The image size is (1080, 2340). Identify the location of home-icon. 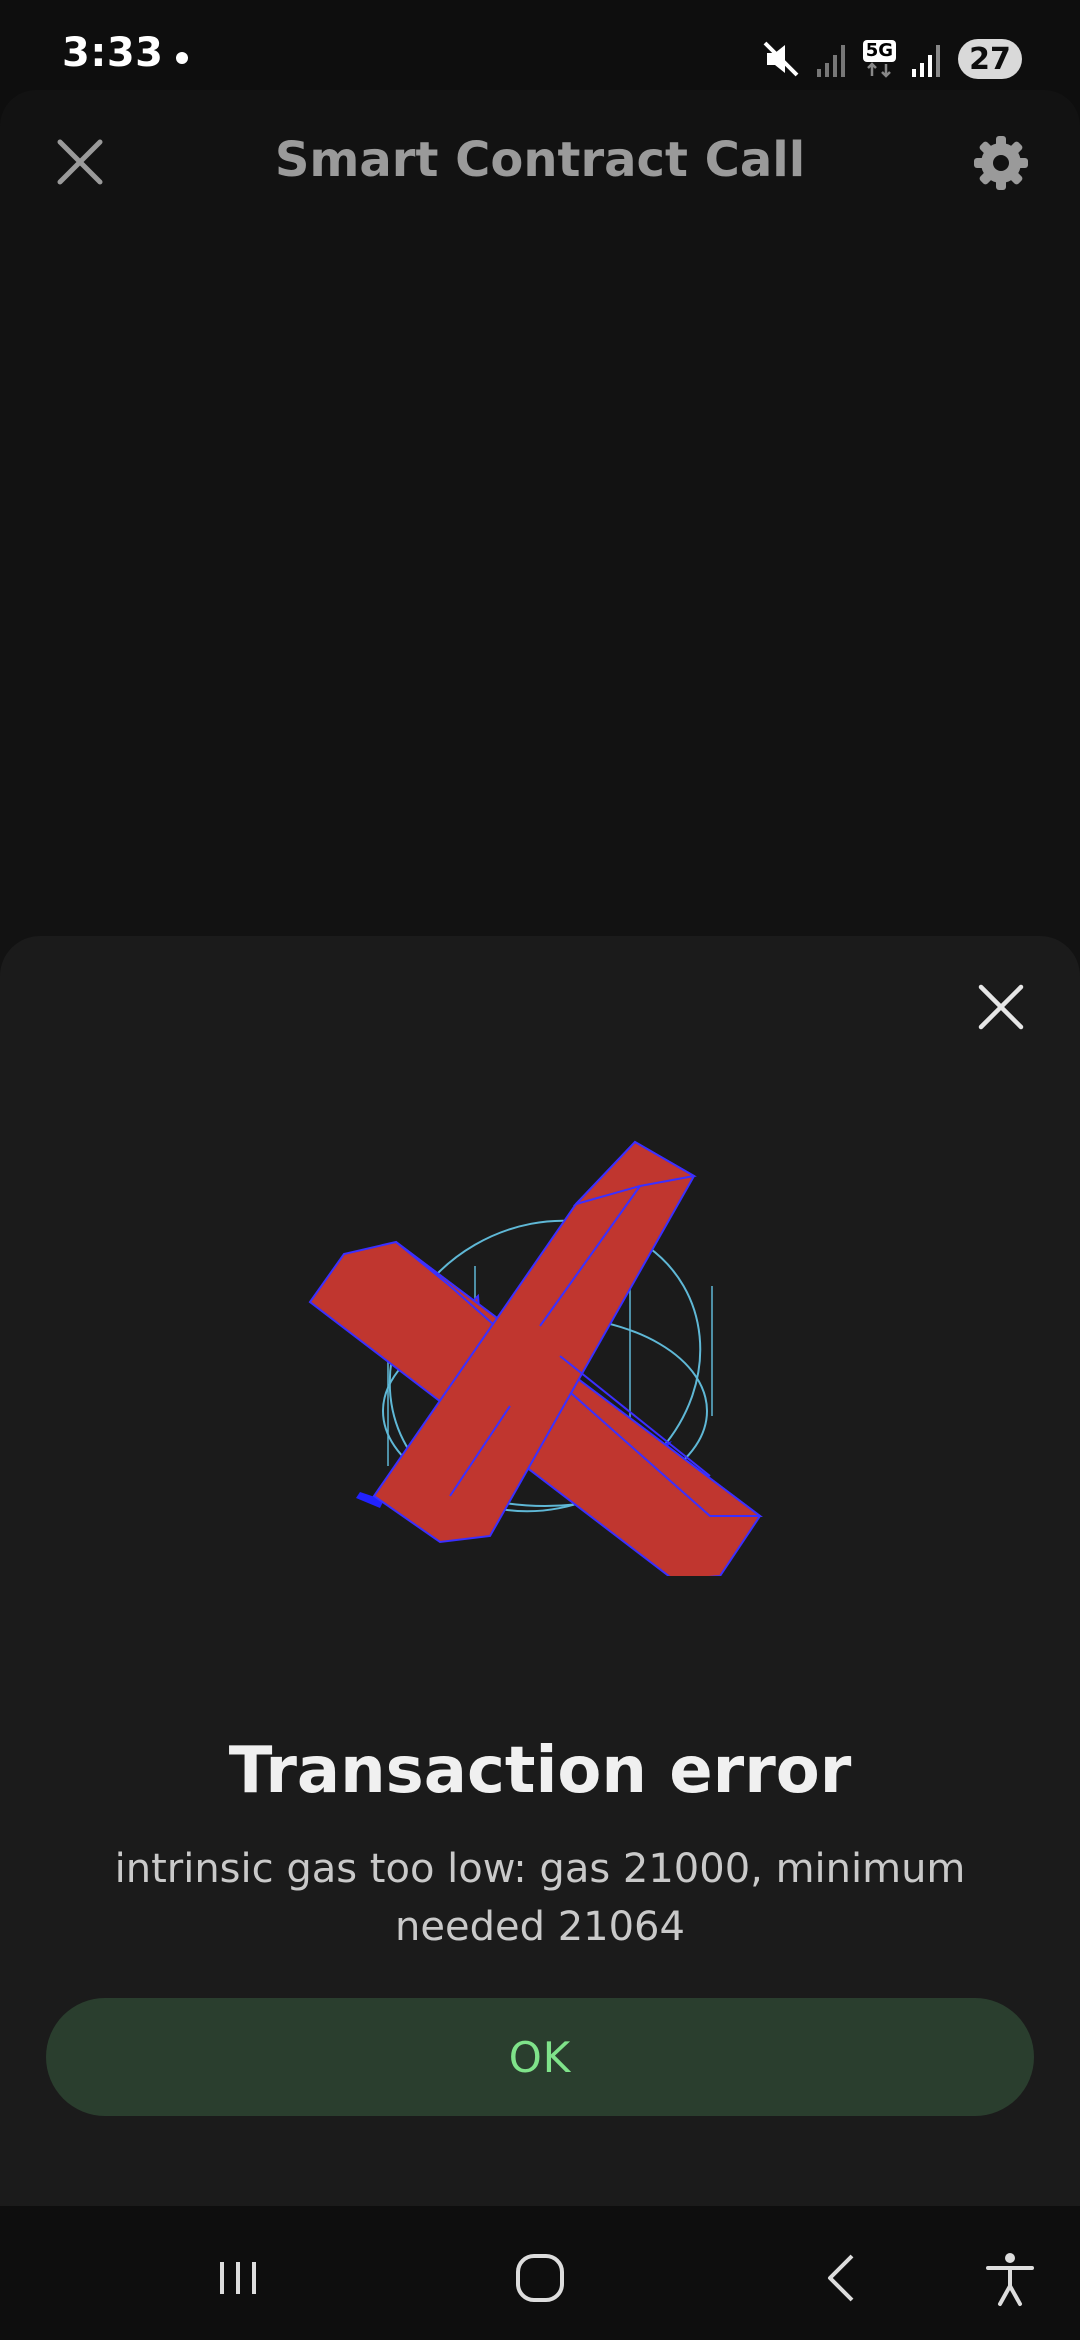
(540, 2278).